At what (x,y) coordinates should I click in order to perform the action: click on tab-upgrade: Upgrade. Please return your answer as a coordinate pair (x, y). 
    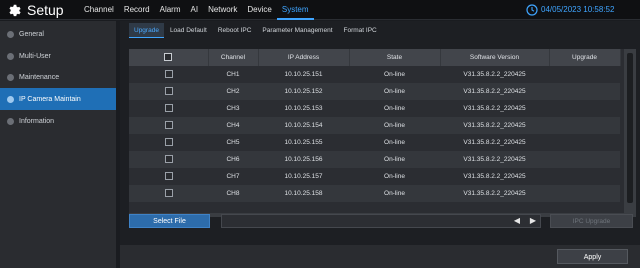
    Looking at the image, I should click on (146, 30).